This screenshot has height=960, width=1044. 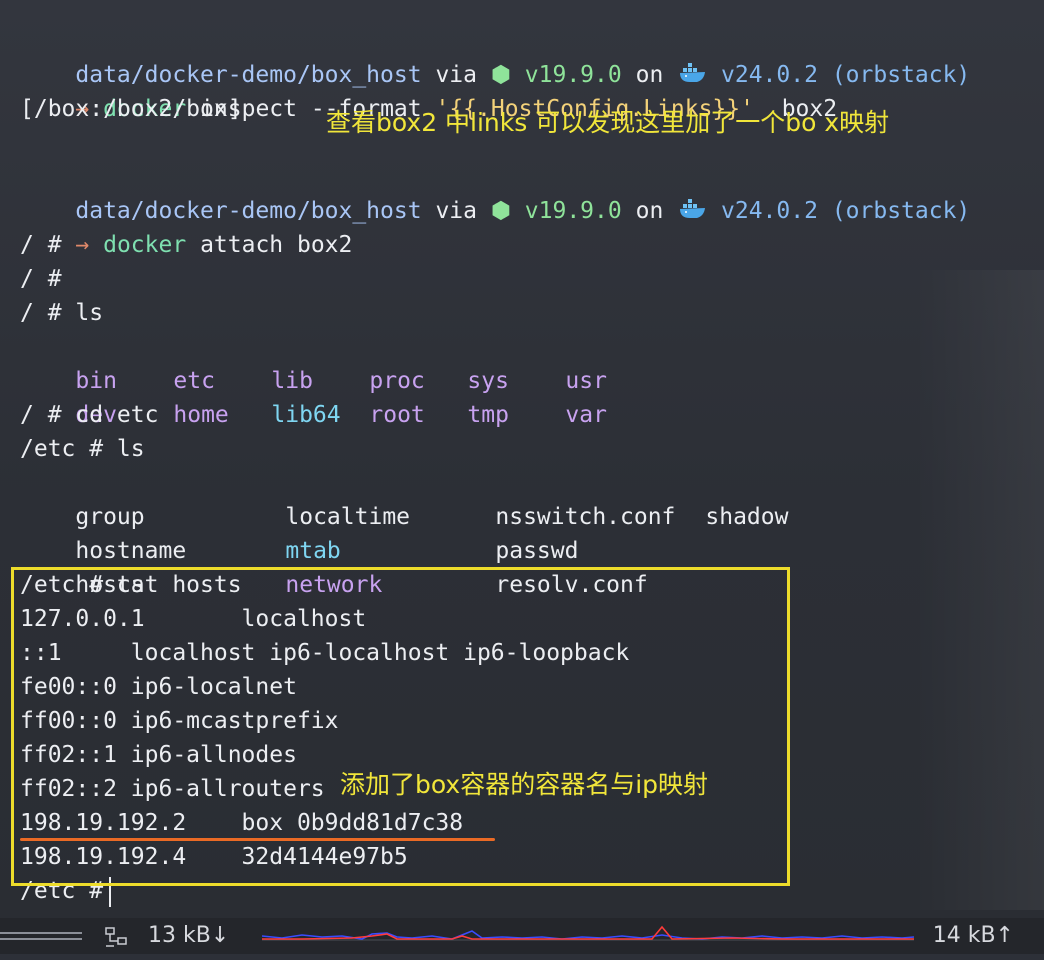 What do you see at coordinates (193, 619) in the screenshot?
I see `hosts-line: 127.0.0.1 localhost` at bounding box center [193, 619].